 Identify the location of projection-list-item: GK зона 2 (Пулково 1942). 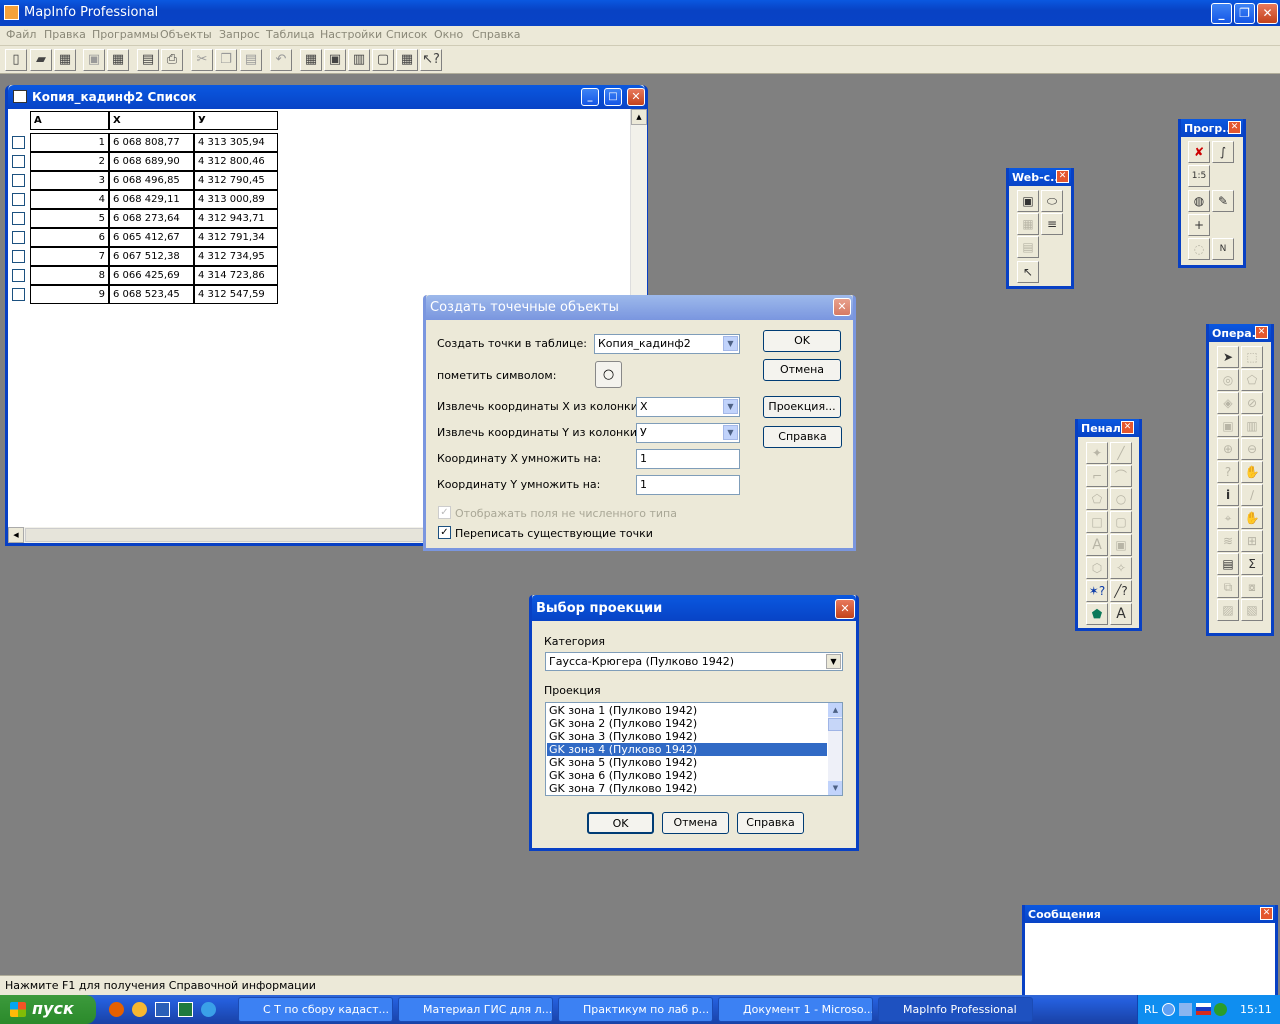
(687, 723).